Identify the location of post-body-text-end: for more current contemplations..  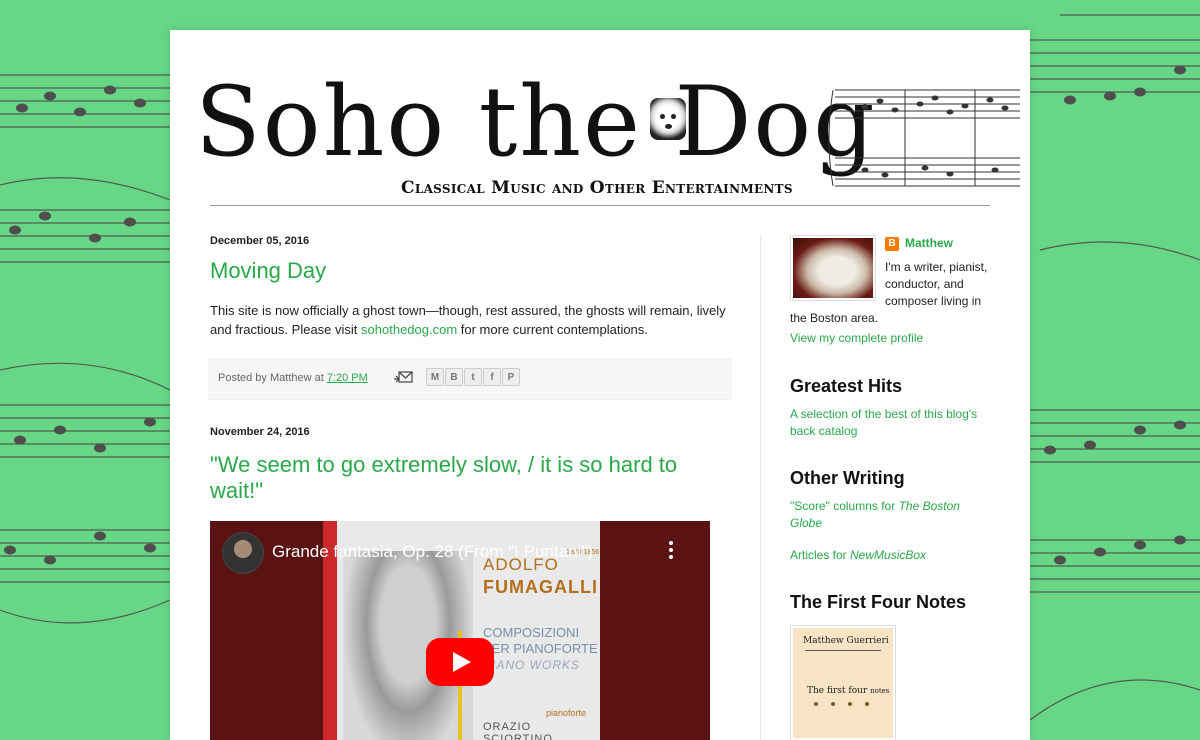
(552, 329).